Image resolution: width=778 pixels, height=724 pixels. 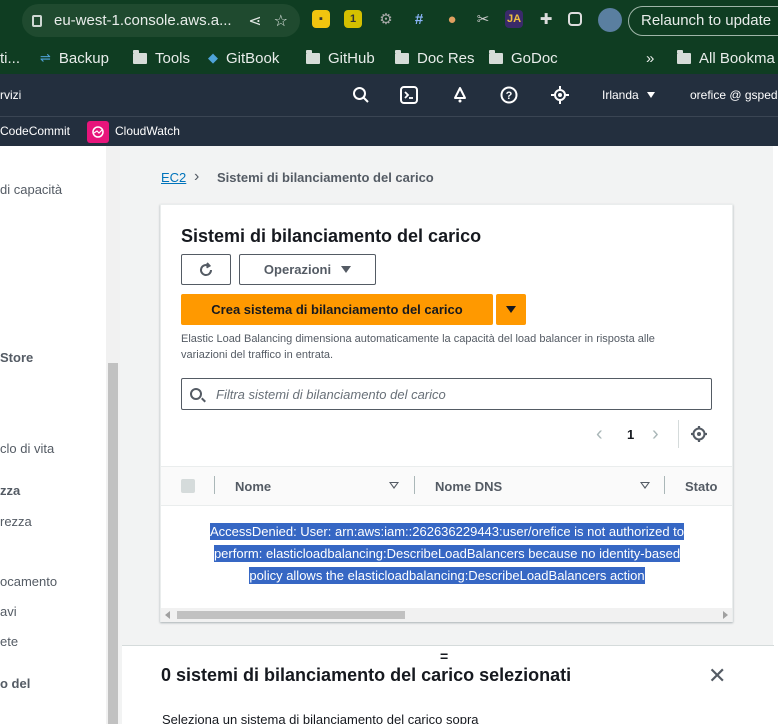 I want to click on help-icon: ?, so click(x=509, y=95).